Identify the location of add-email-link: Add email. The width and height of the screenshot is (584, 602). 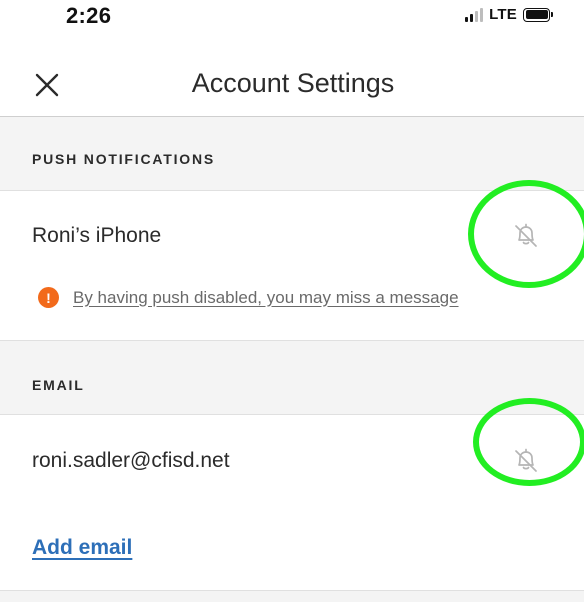
(82, 548).